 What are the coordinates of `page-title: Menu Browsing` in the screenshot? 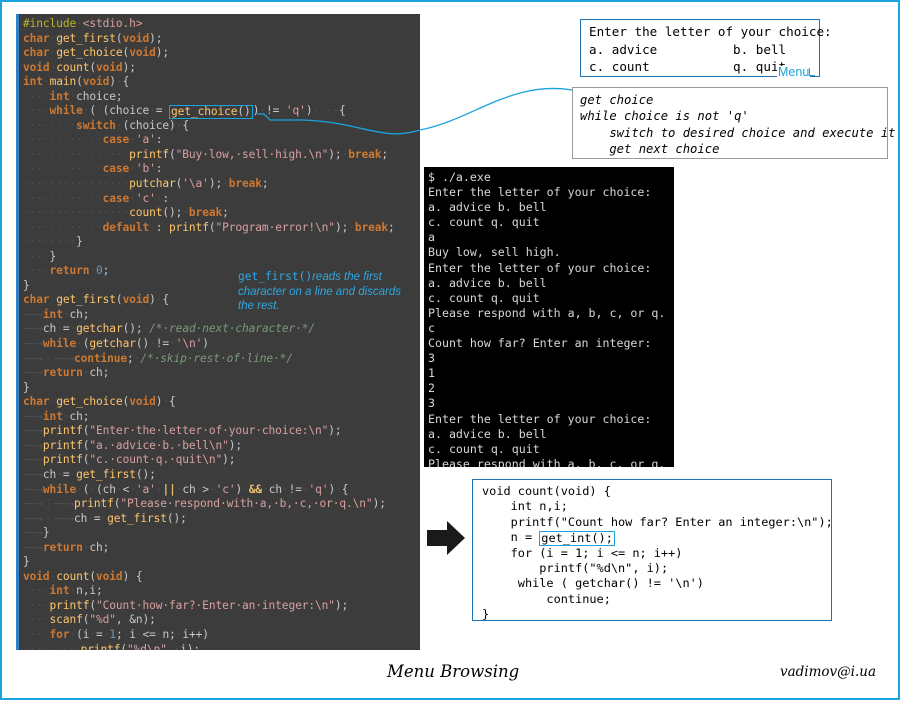 It's located at (453, 671).